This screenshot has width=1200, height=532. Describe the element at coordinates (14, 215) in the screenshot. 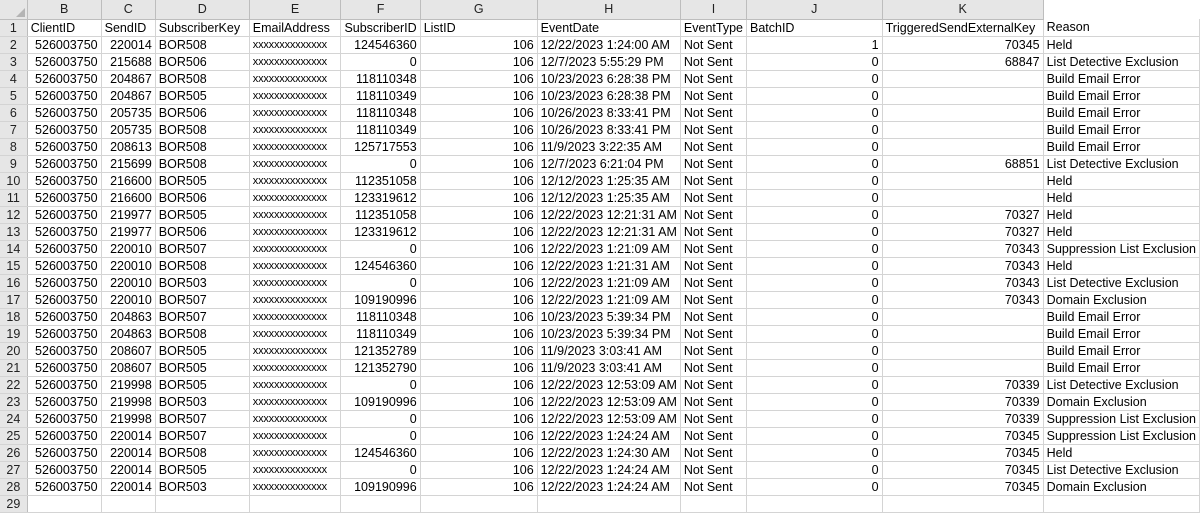

I see `row-header-12: 12` at that location.